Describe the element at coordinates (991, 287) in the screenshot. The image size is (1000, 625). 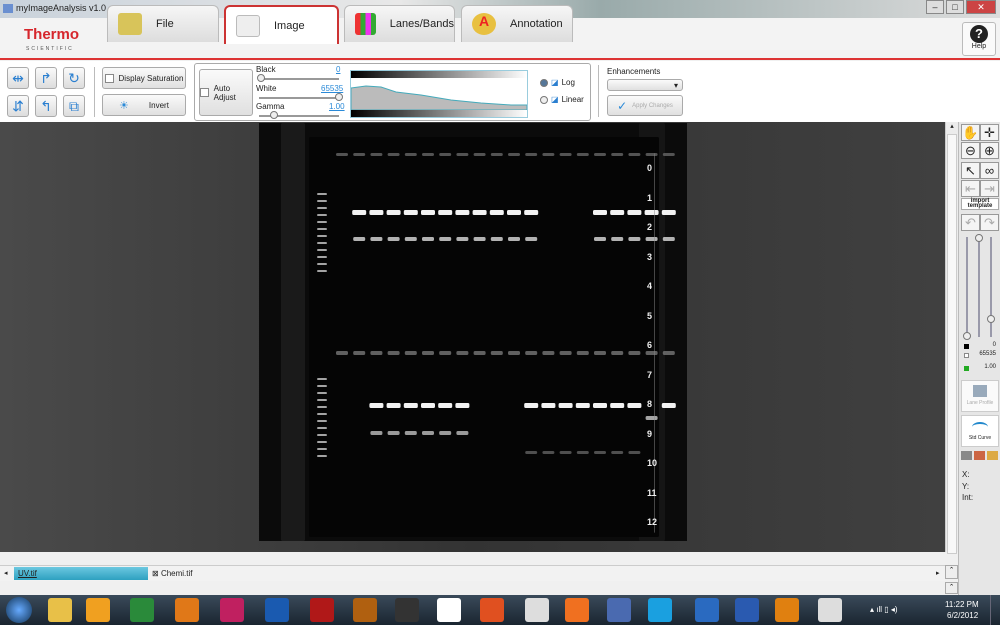
I see `gamma-level-slider` at that location.